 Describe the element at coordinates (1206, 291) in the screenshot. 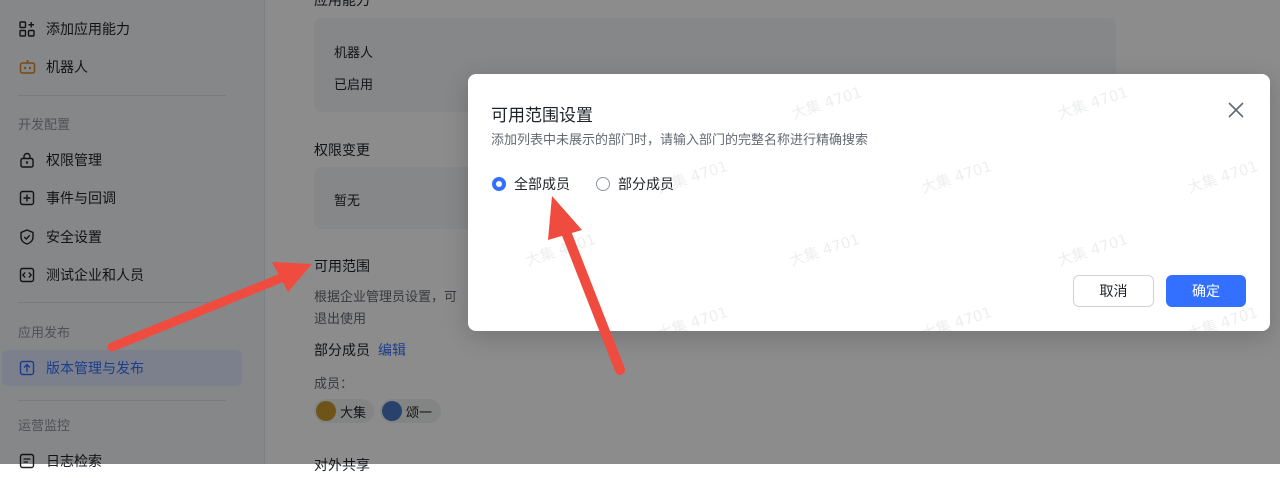

I see `confirm-button: 确定` at that location.